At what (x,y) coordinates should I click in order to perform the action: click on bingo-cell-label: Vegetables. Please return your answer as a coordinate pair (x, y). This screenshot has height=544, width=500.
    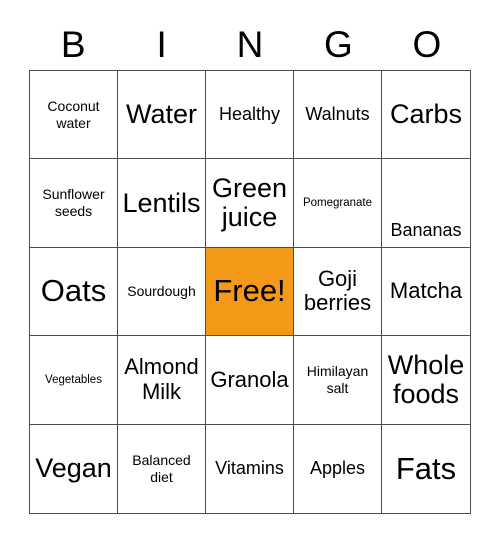
    Looking at the image, I should click on (73, 379).